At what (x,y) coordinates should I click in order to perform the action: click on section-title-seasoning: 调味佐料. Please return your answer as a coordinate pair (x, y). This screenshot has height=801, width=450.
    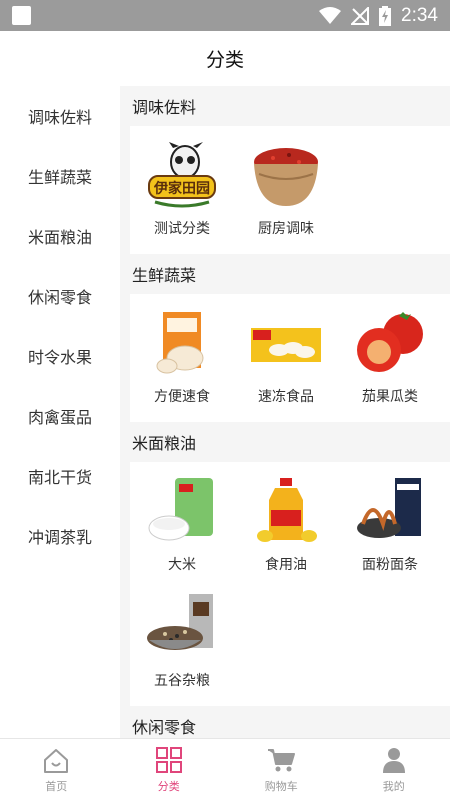
    Looking at the image, I should click on (285, 106).